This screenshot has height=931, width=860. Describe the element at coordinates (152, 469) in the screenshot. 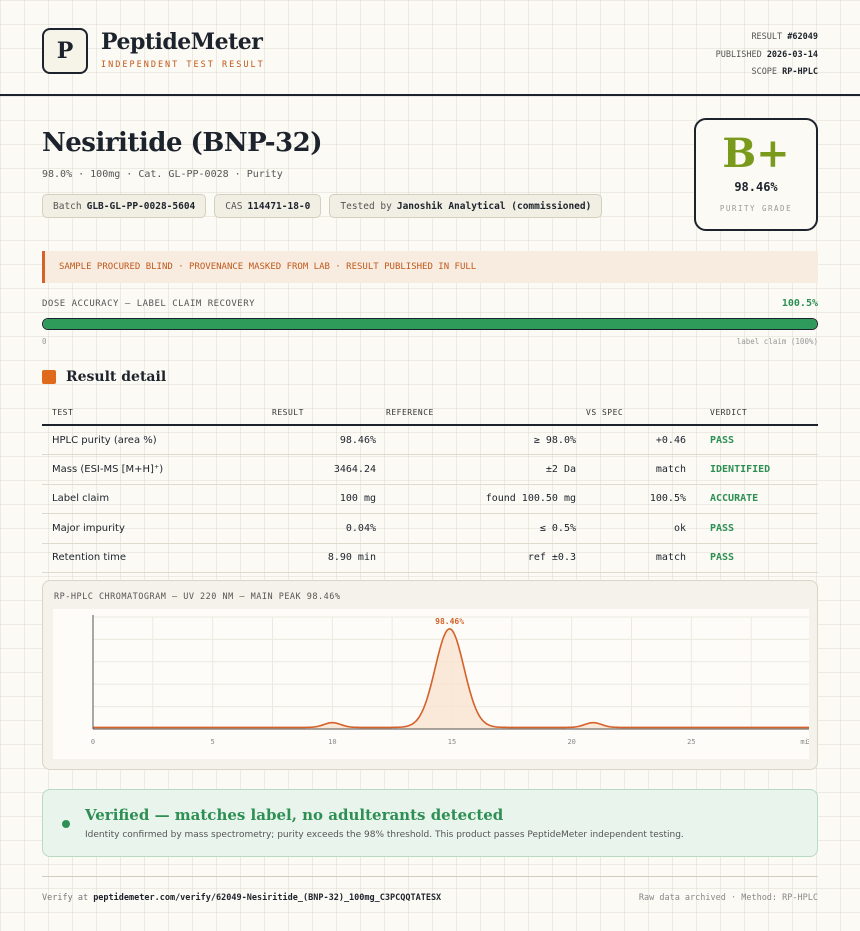

I see `cell-test: Mass (ESI-MS [M+H]⁺)` at that location.